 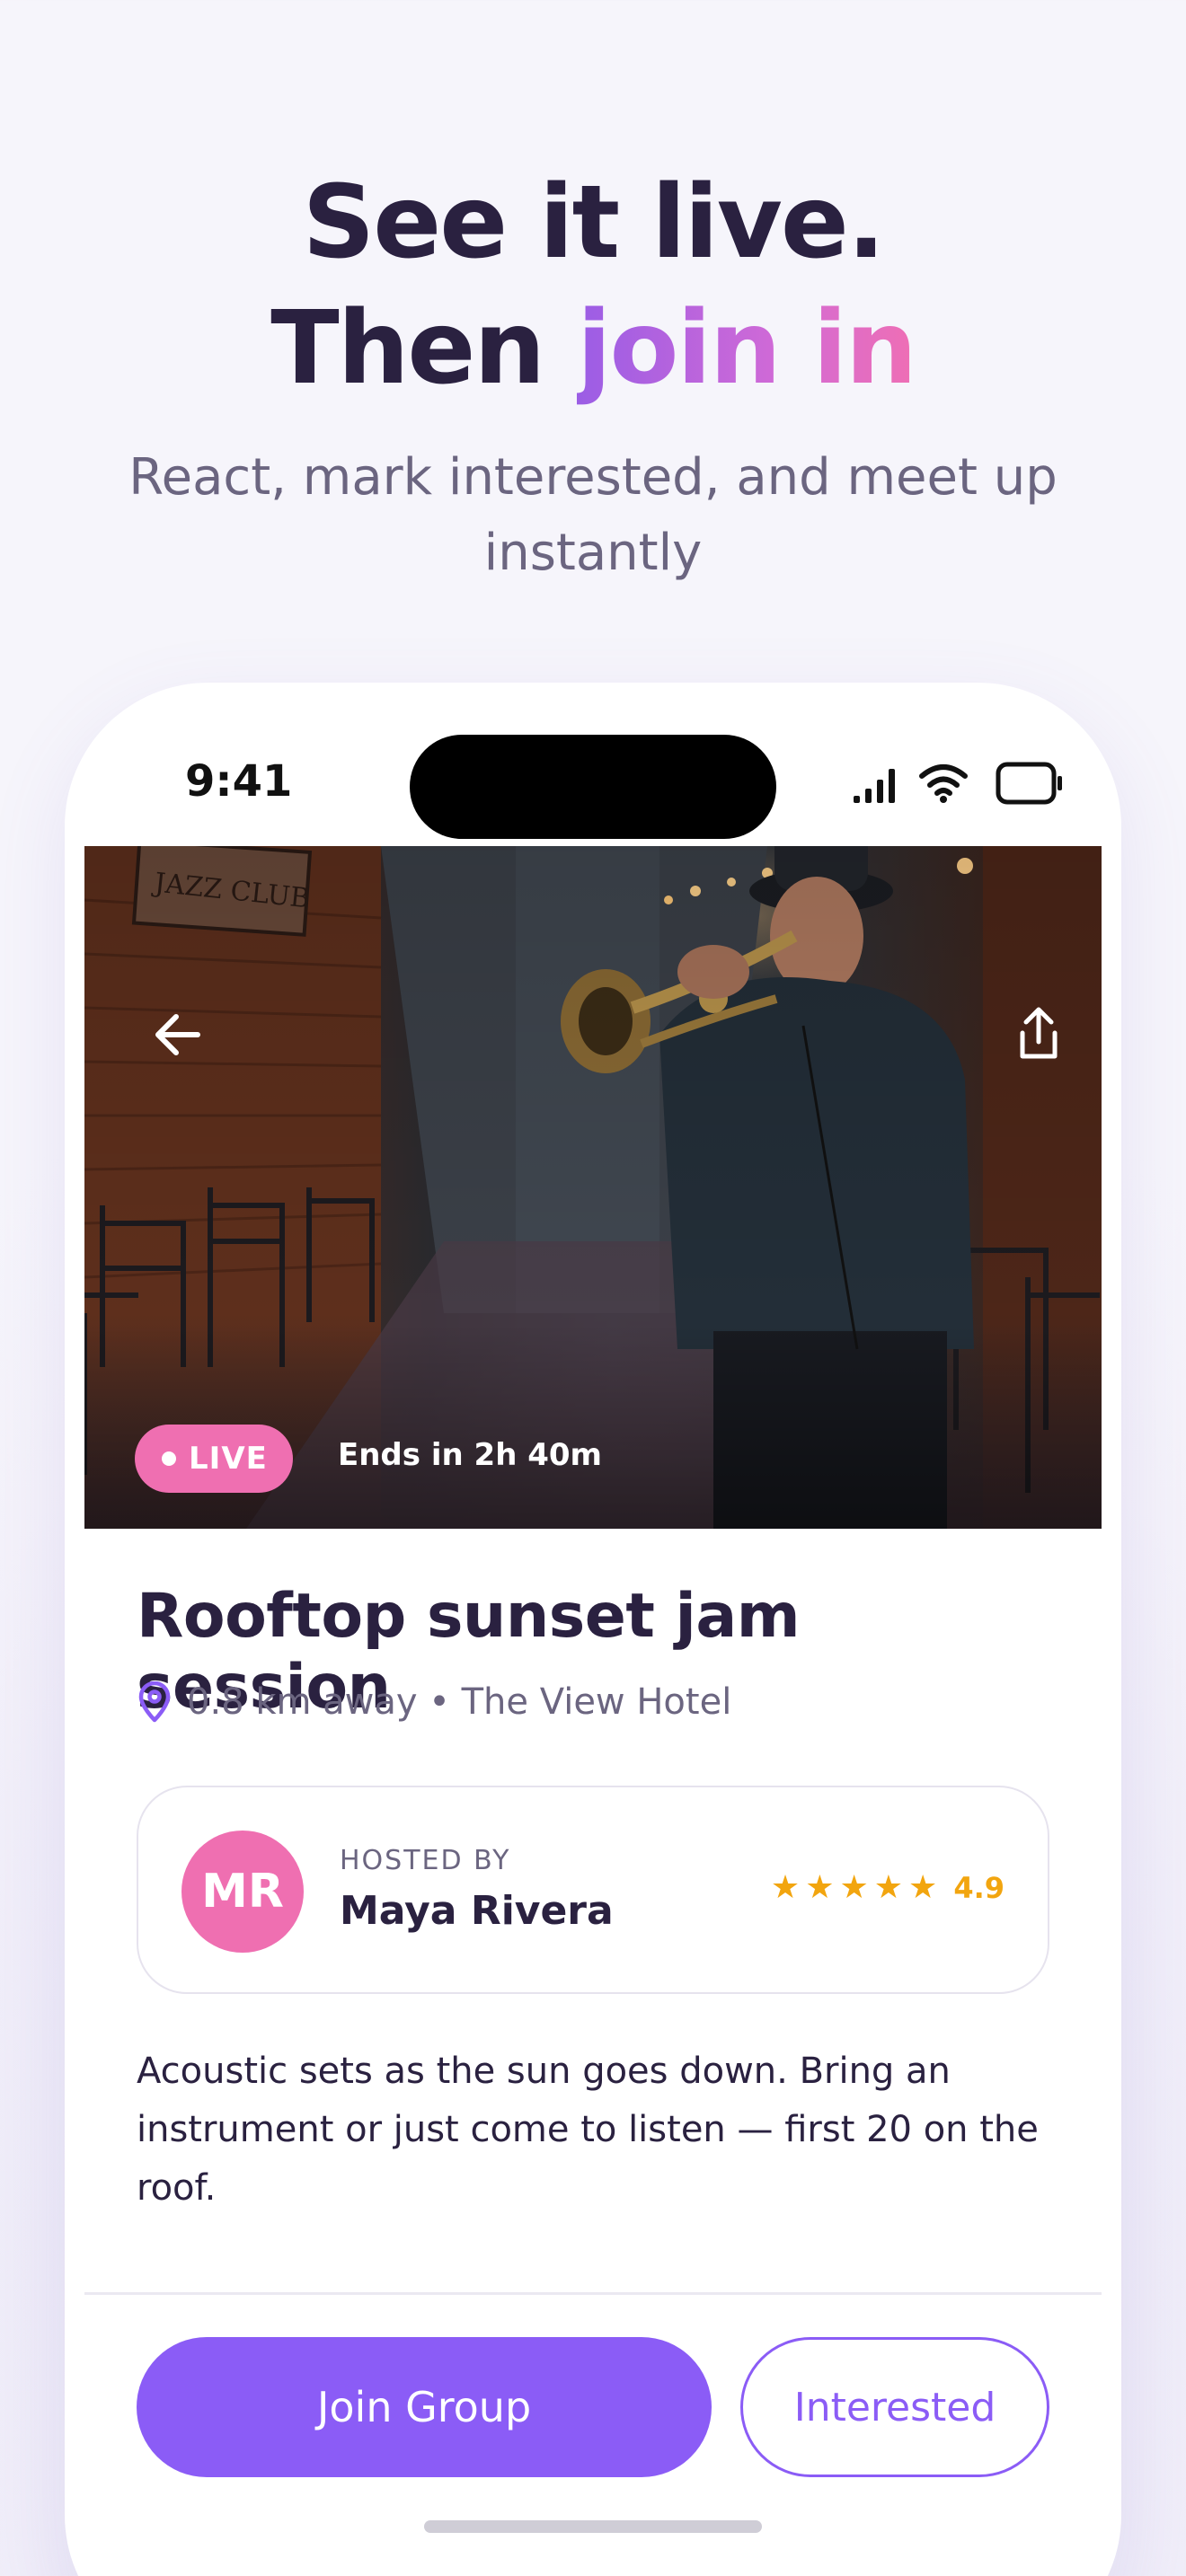 I want to click on share-icon, so click(x=1039, y=1033).